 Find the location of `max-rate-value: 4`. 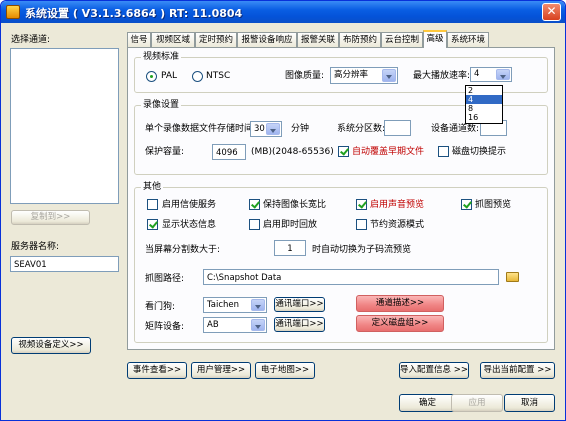

max-rate-value: 4 is located at coordinates (477, 74).